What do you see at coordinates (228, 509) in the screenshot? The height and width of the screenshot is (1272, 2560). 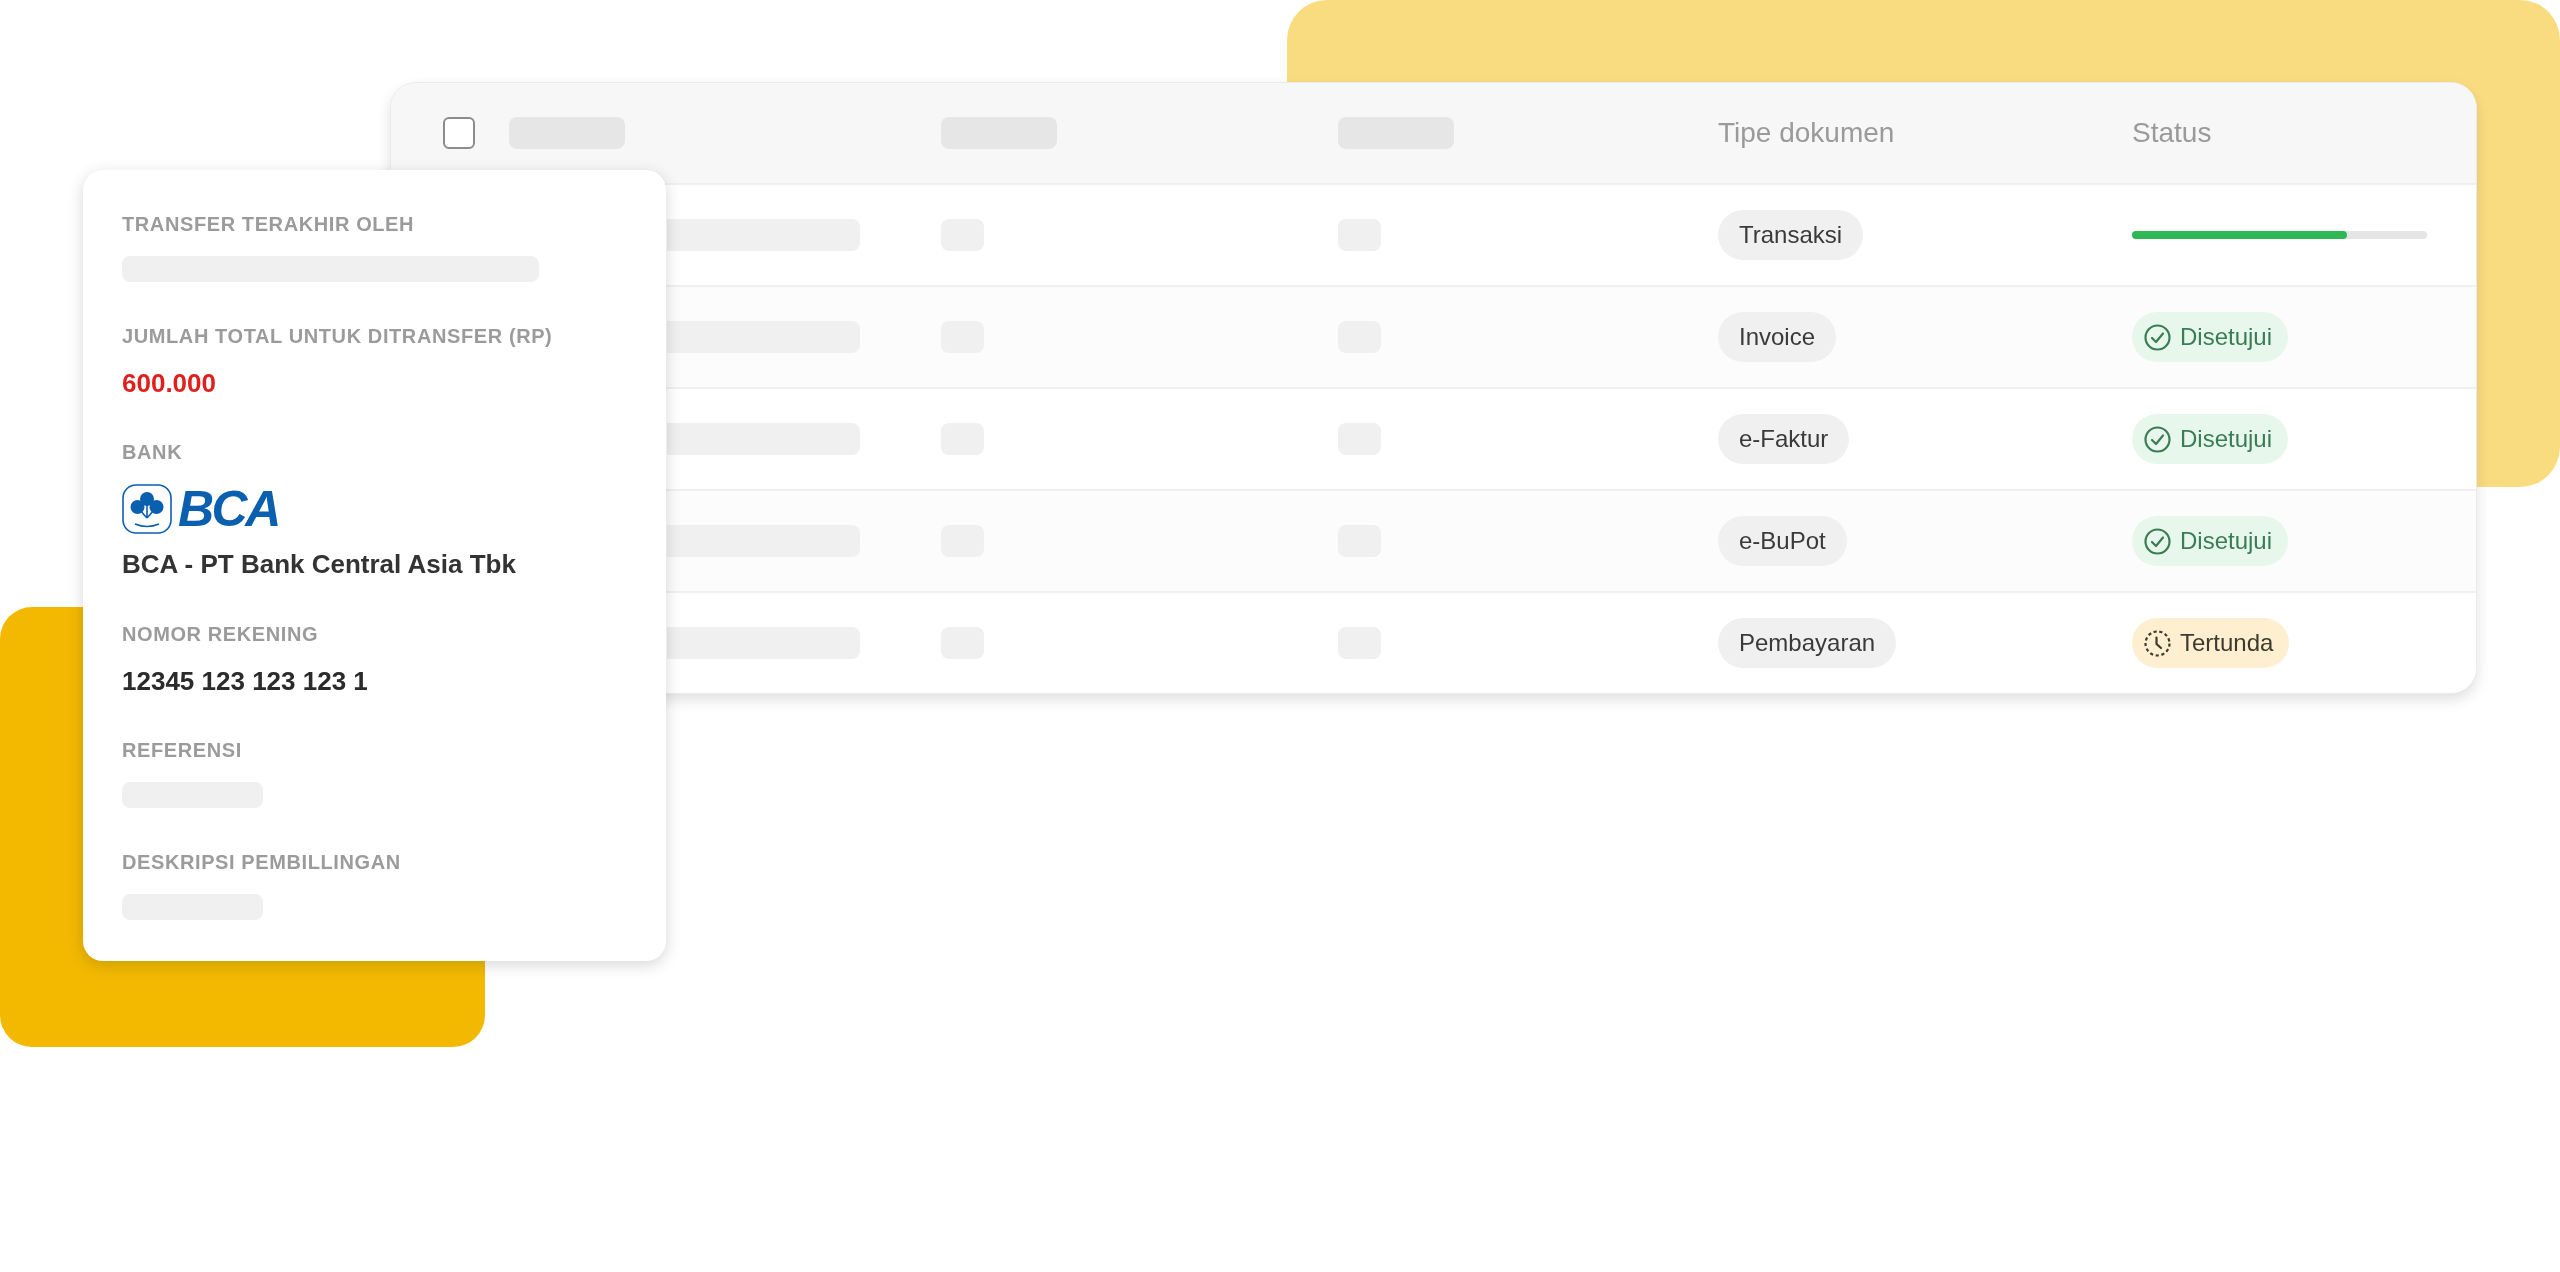 I see `bank-logo-text: BCA` at bounding box center [228, 509].